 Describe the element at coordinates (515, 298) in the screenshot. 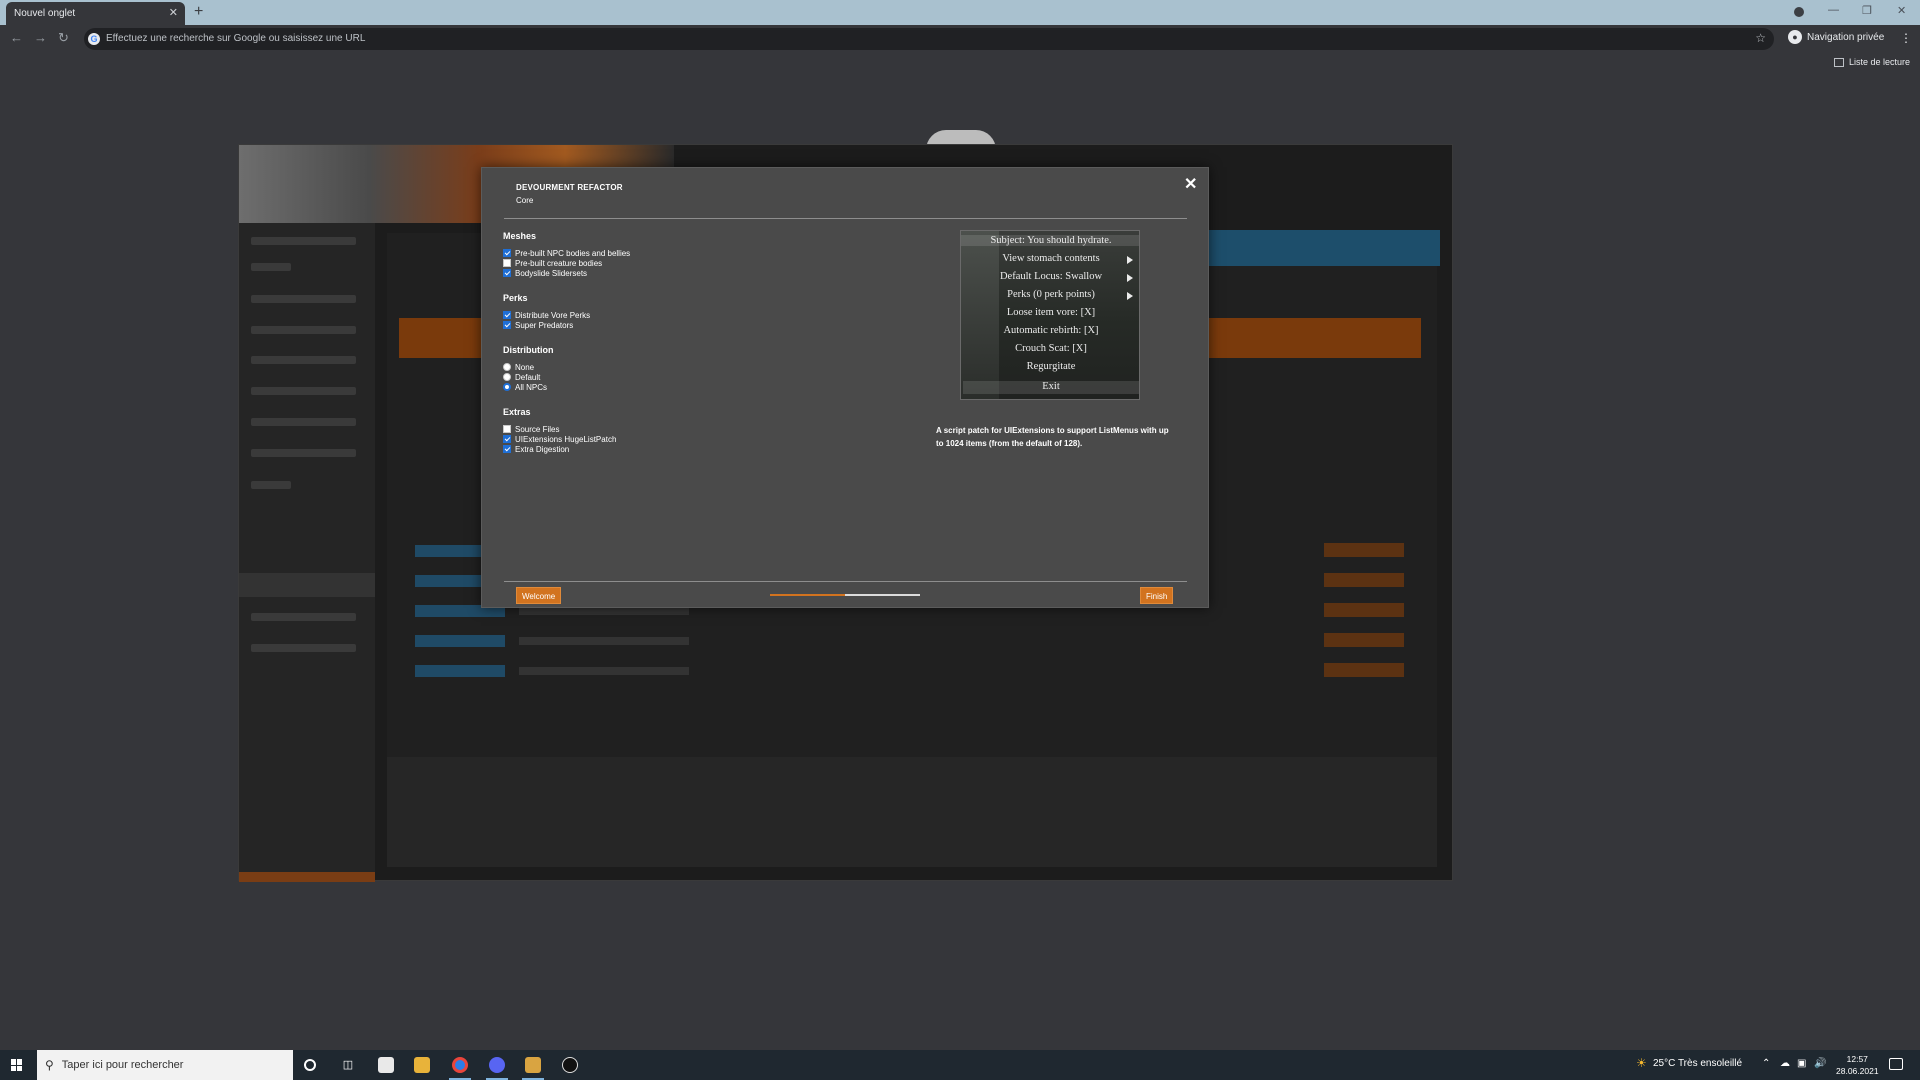

I see `group-title-perks: Perks` at that location.